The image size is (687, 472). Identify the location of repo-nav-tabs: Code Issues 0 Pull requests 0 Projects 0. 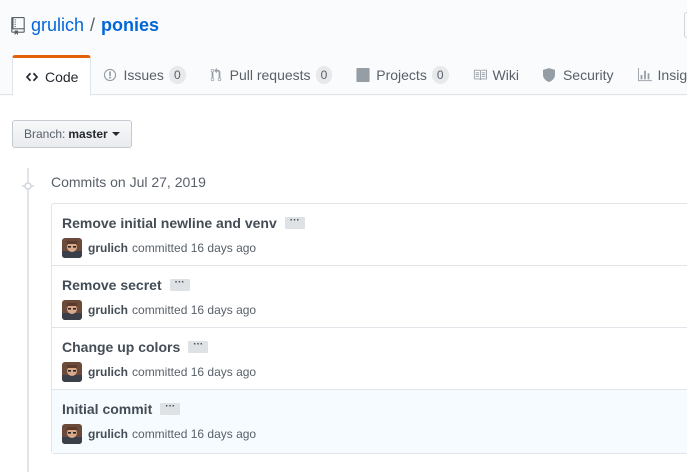
(349, 75).